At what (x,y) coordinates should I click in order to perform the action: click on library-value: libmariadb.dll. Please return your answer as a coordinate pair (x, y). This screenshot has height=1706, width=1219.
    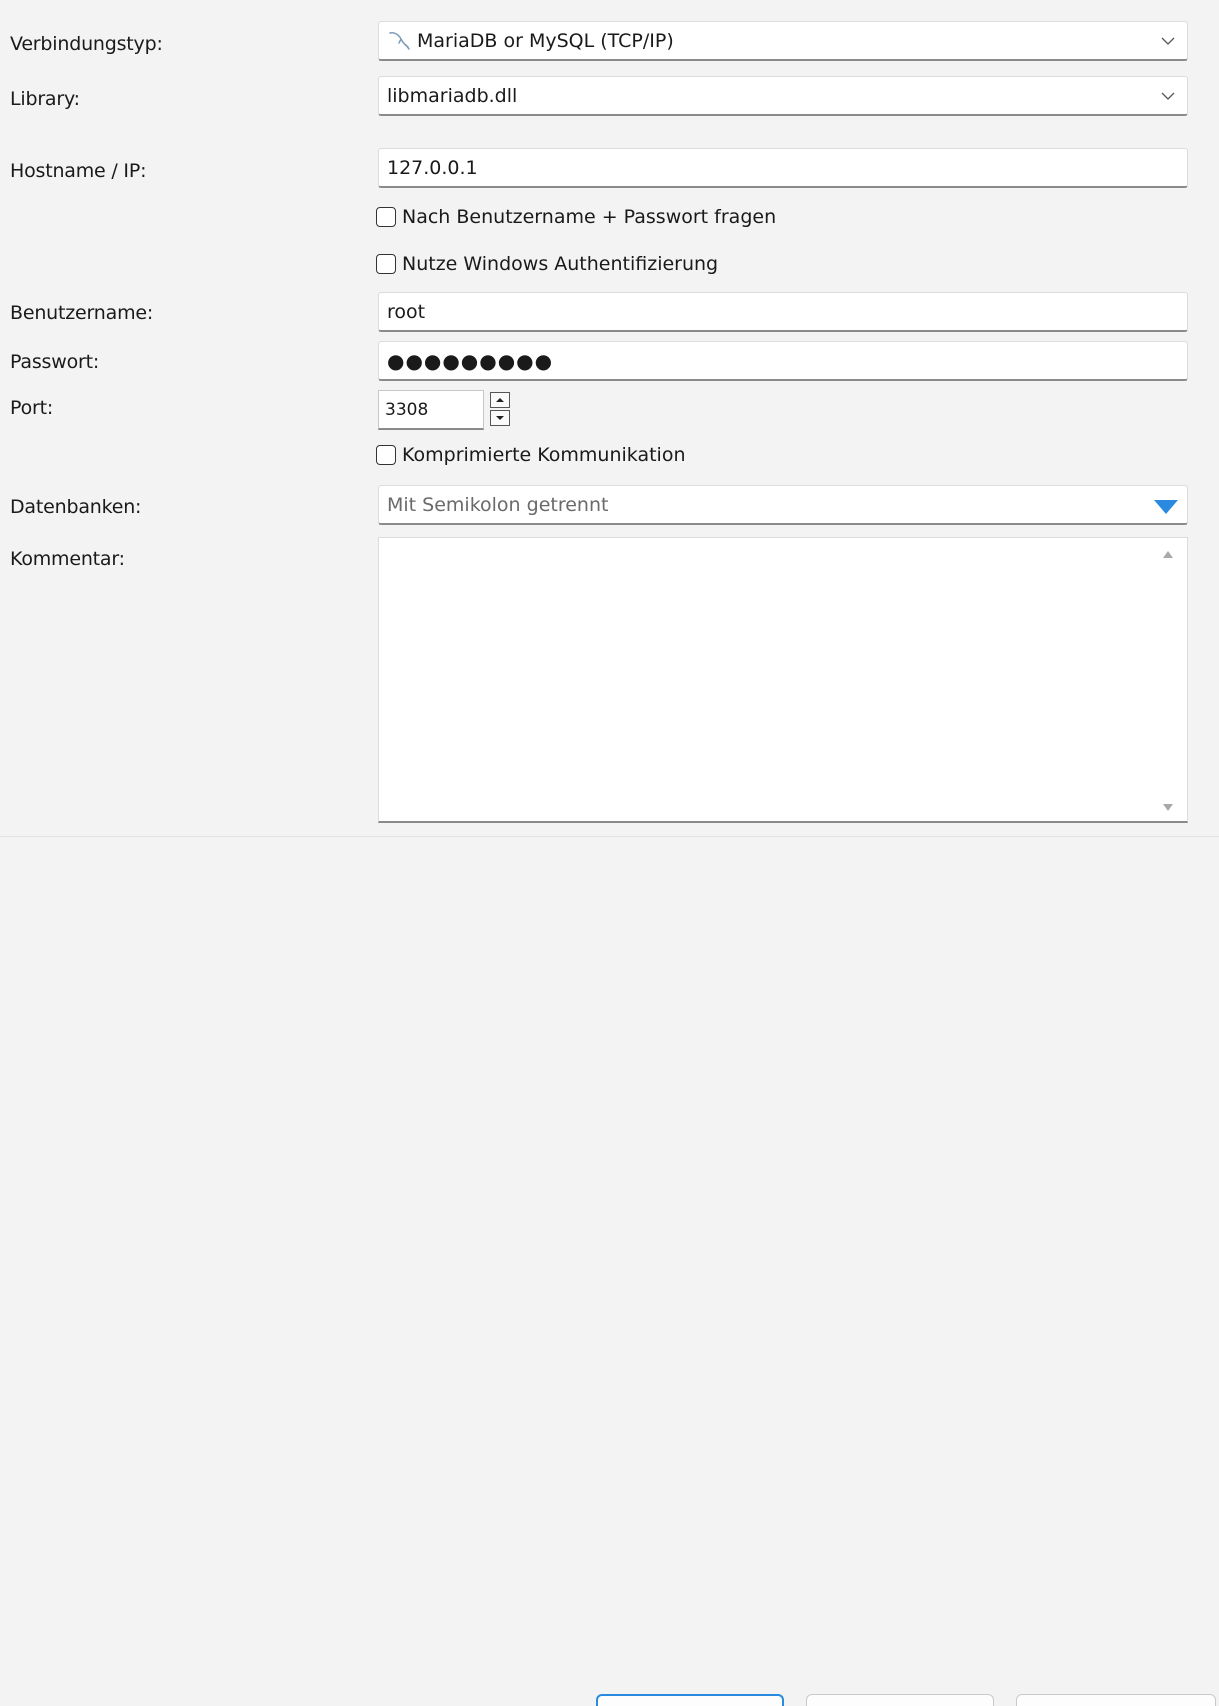
    Looking at the image, I should click on (452, 95).